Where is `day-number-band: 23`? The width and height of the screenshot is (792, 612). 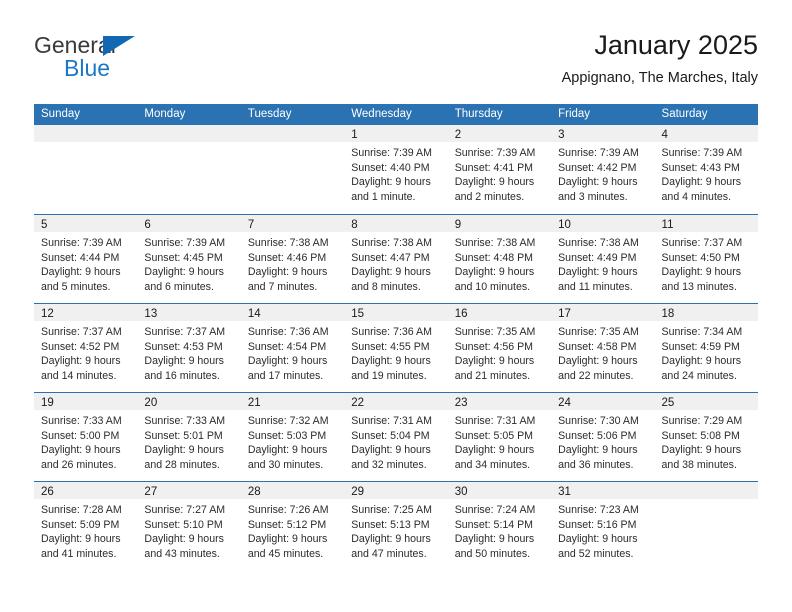 day-number-band: 23 is located at coordinates (499, 401).